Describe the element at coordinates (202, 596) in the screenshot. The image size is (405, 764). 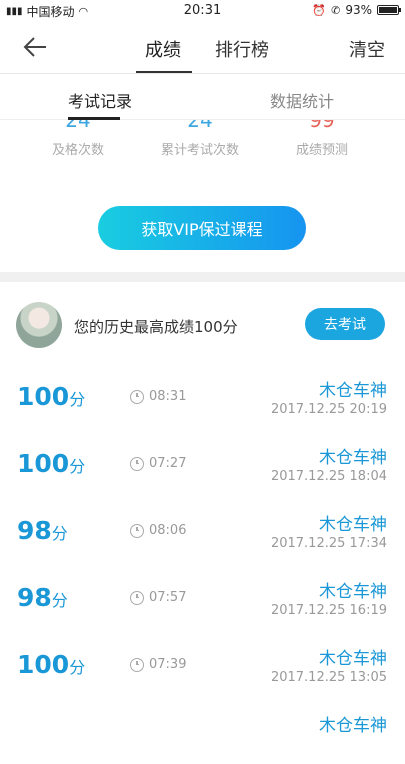
I see `list-item: 98分 07:57 木仓车神 2017.12.25 16:19` at that location.